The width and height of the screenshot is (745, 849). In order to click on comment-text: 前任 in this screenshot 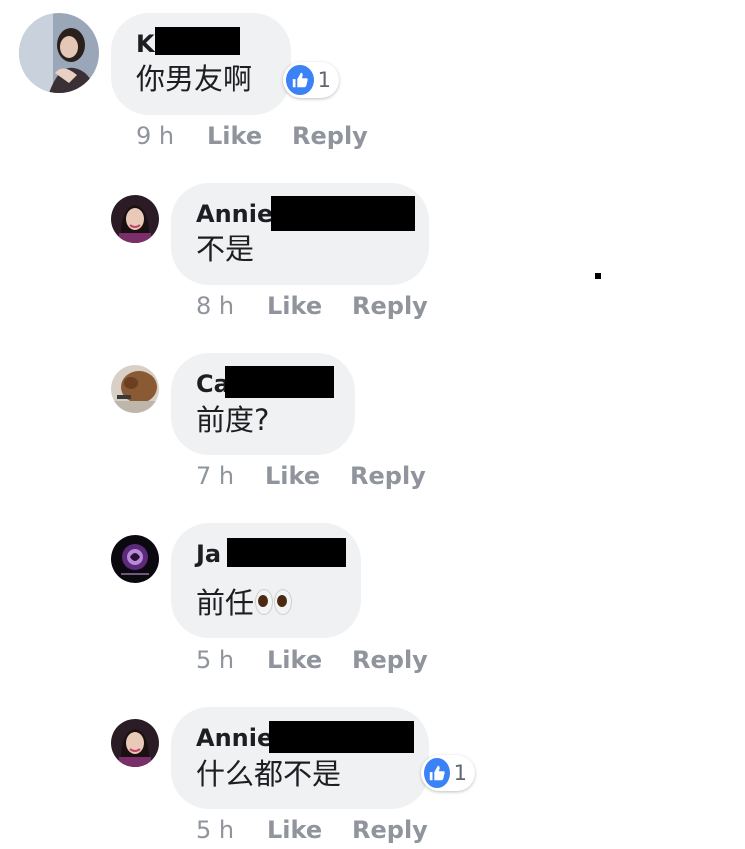, I will do `click(225, 603)`.